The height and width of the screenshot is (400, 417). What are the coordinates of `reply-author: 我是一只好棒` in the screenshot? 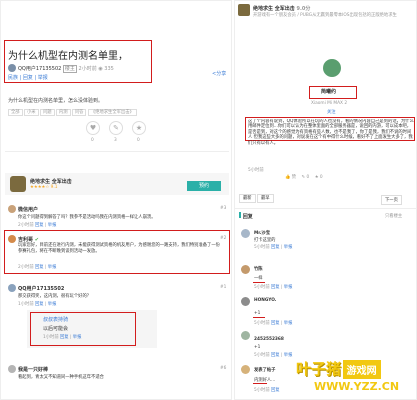 It's located at (33, 369).